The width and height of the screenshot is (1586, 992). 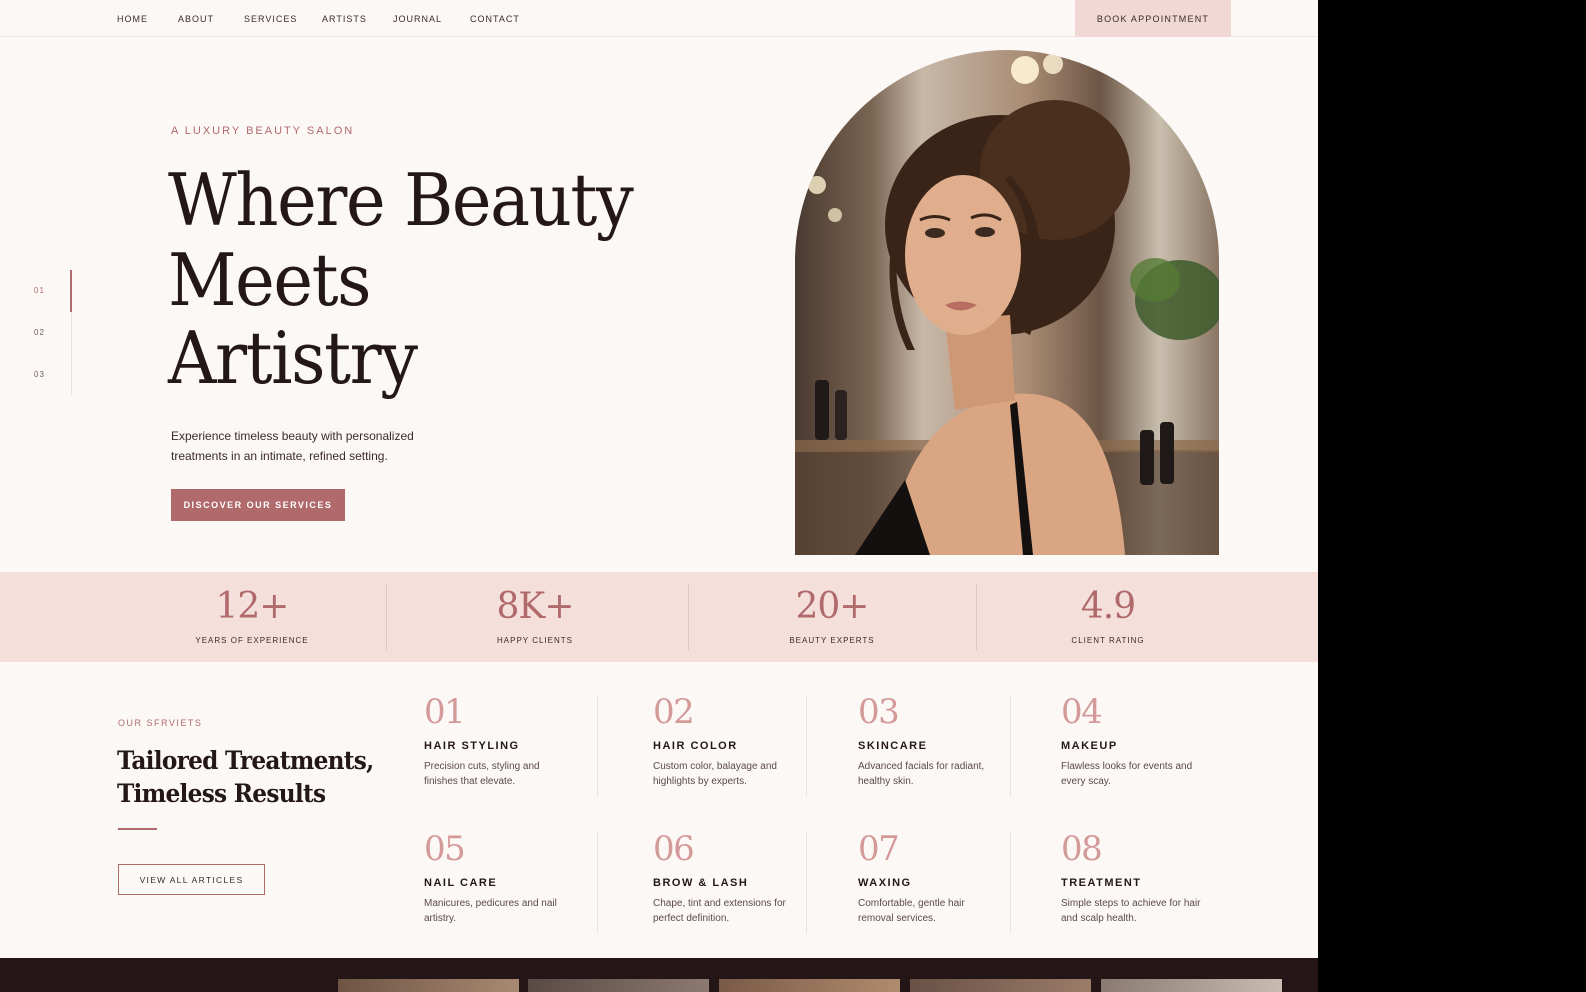 What do you see at coordinates (1153, 18) in the screenshot?
I see `book-appointment-button: BOOK APPOINTMENT` at bounding box center [1153, 18].